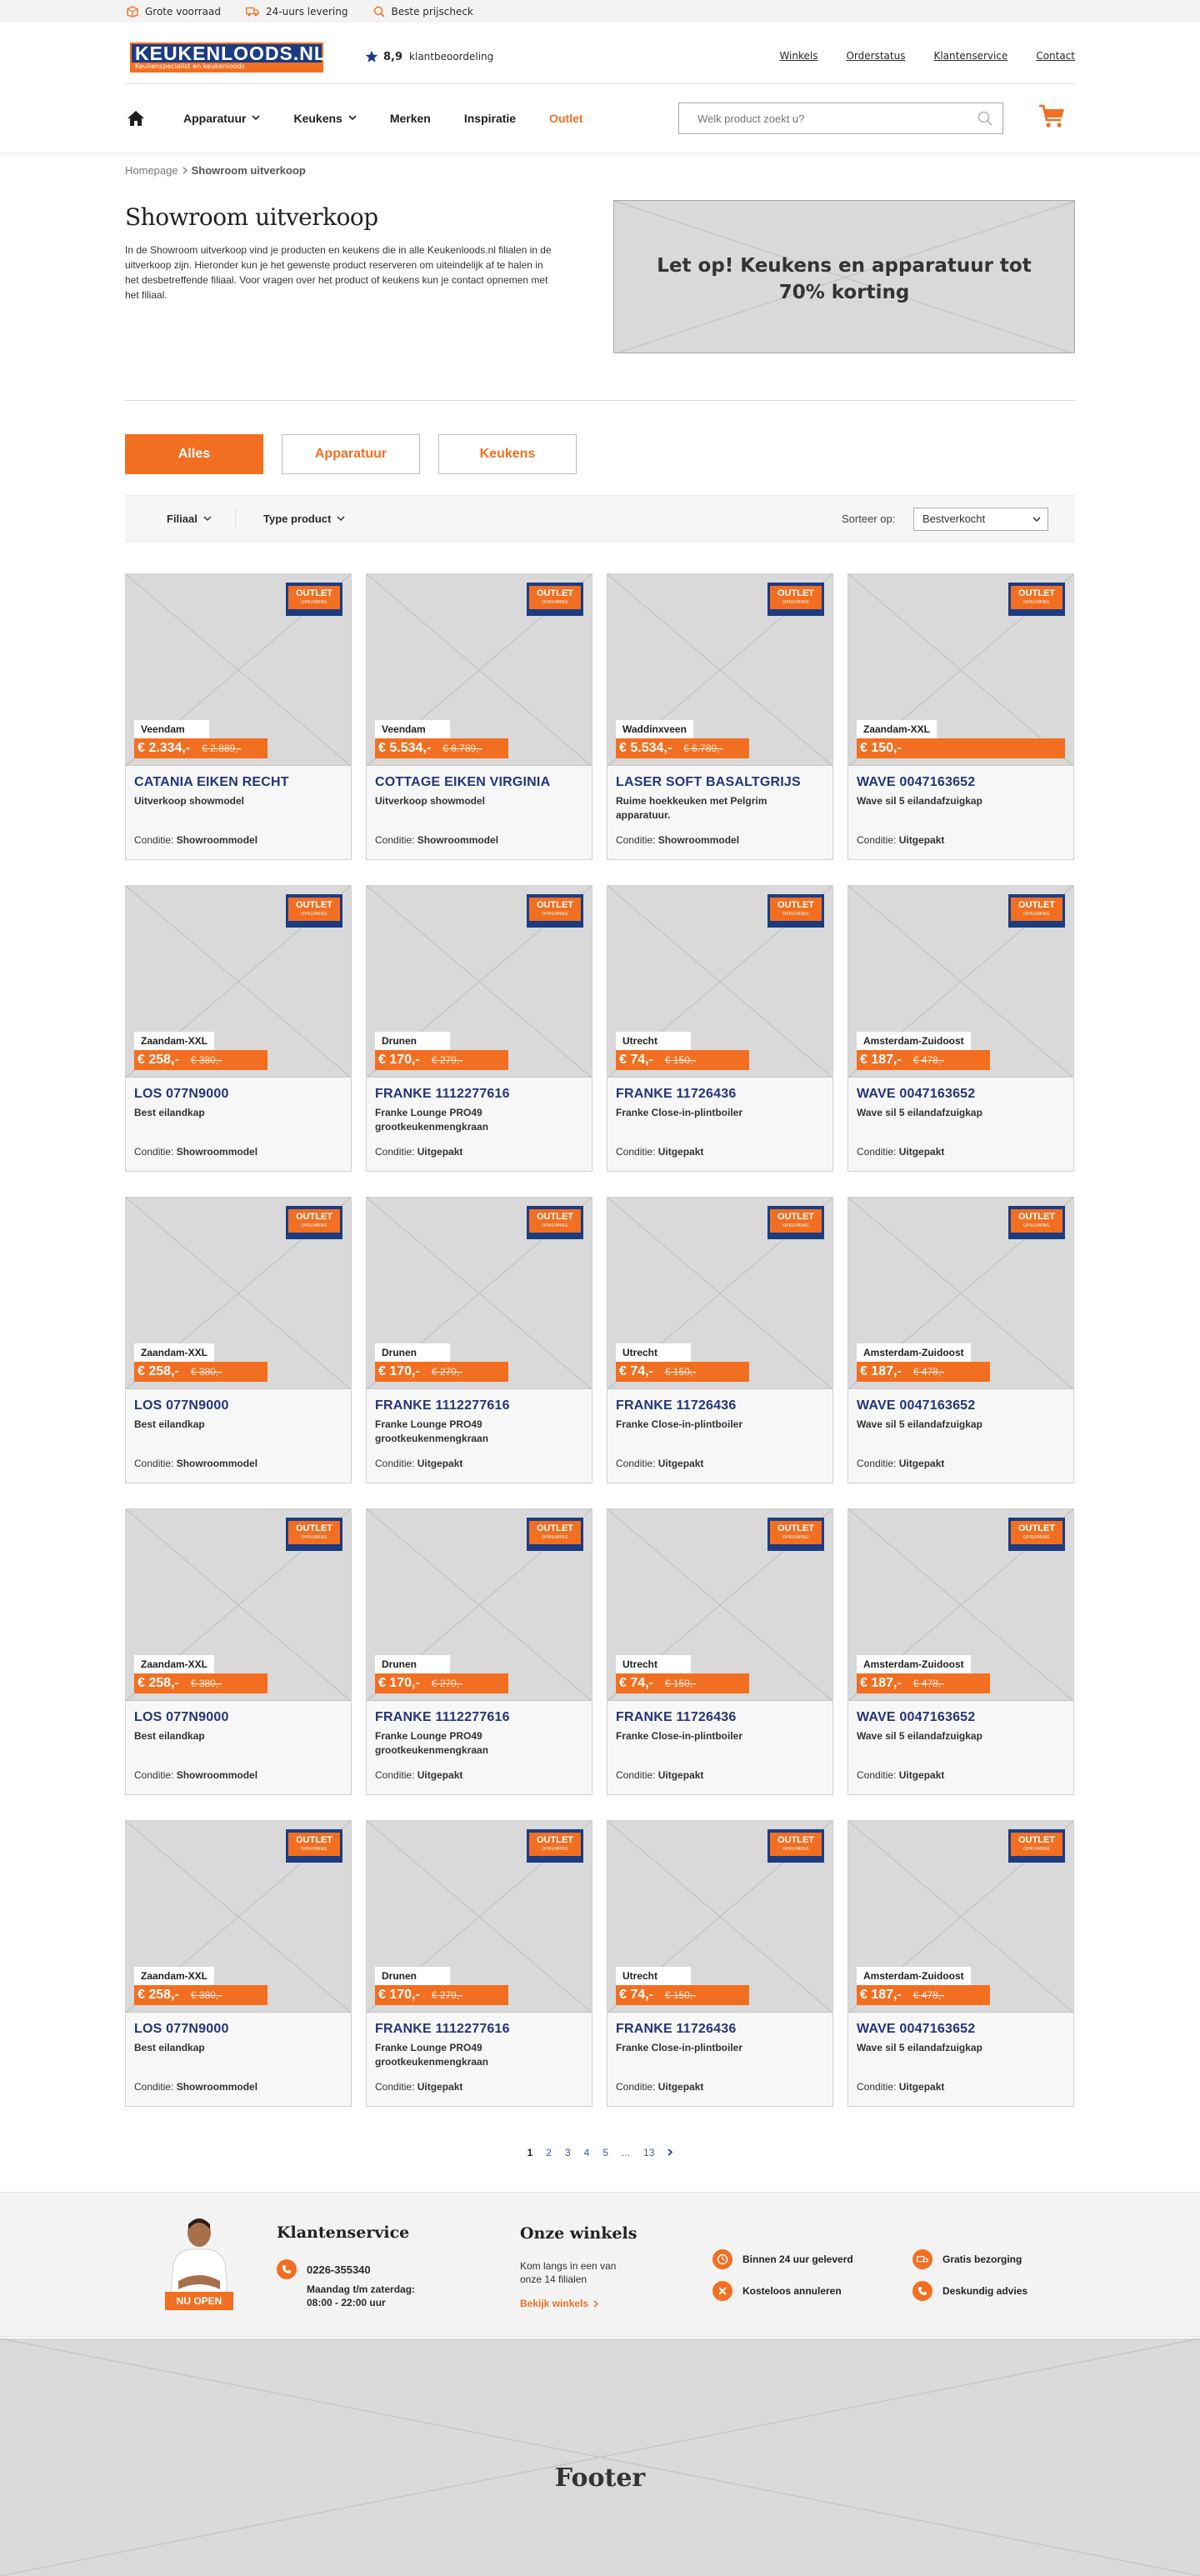  What do you see at coordinates (875, 56) in the screenshot?
I see `link-orderstatus: Orderstatus` at bounding box center [875, 56].